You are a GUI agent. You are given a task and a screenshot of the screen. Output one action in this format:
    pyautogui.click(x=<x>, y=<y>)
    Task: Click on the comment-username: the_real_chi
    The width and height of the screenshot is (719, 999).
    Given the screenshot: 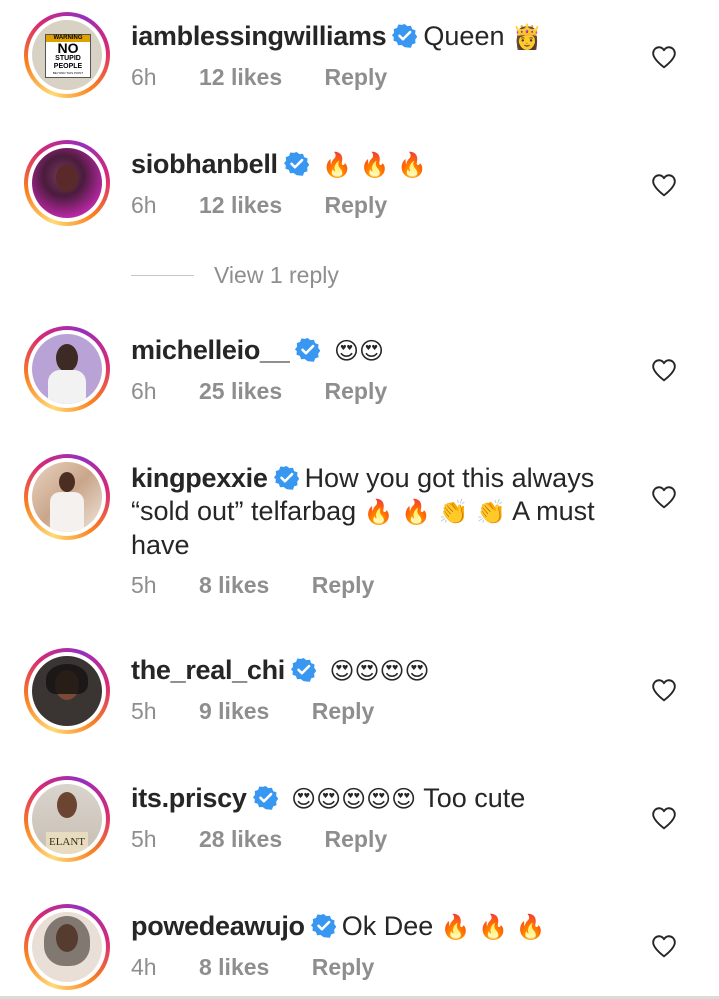 What is the action you would take?
    pyautogui.click(x=208, y=670)
    